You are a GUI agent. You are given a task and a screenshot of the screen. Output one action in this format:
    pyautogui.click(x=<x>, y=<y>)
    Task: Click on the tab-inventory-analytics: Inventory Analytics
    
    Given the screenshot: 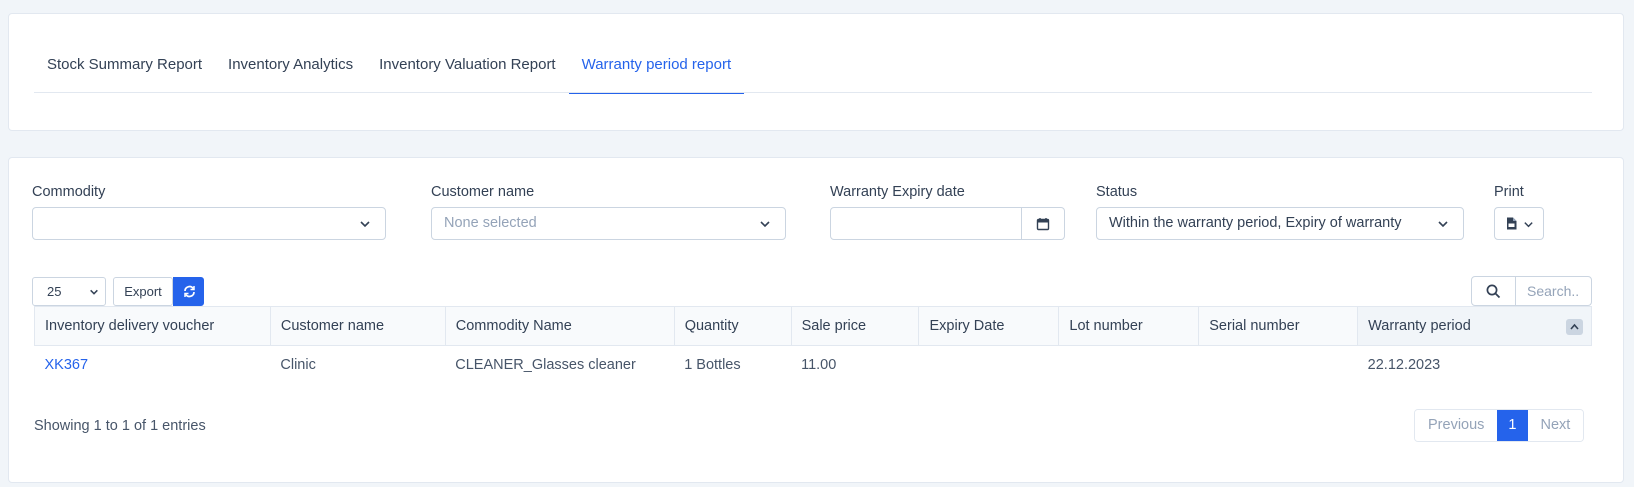 What is the action you would take?
    pyautogui.click(x=290, y=68)
    